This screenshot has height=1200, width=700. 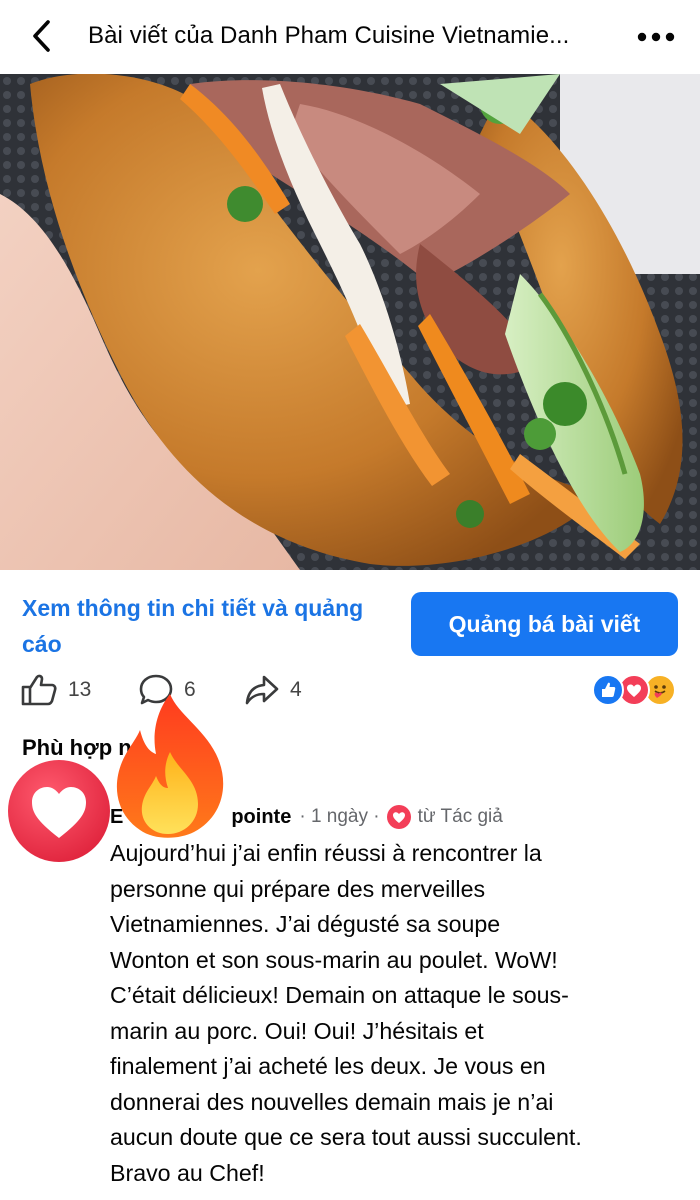 What do you see at coordinates (197, 626) in the screenshot?
I see `view-details-and-ads-link: Xem thông tin chi tiết và quảng cáo` at bounding box center [197, 626].